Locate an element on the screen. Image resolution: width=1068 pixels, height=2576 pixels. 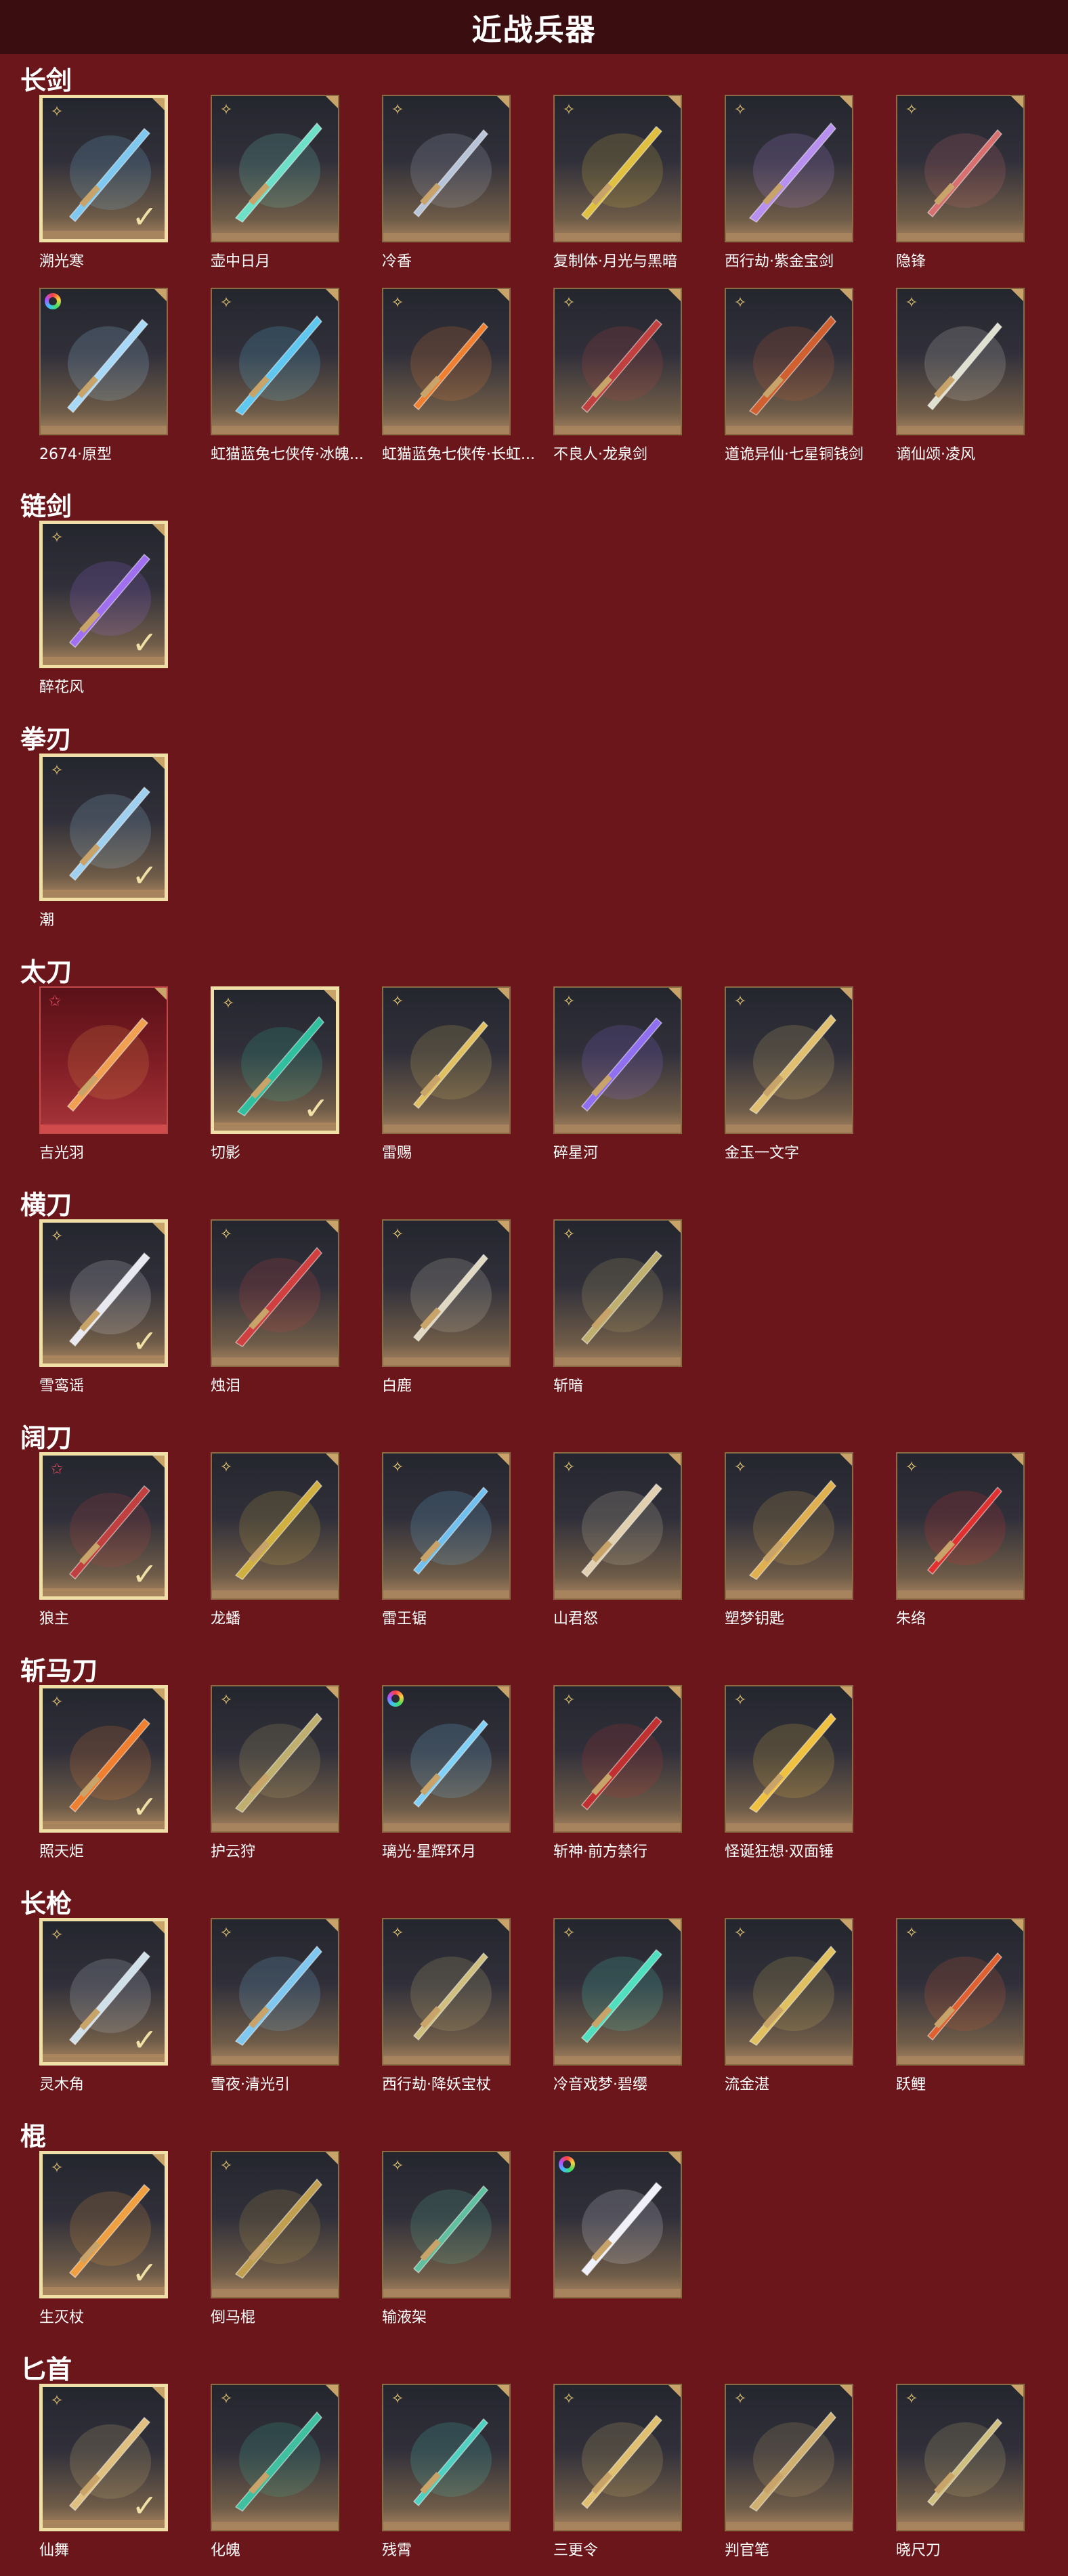
weapon-card: ✧ 残霄 is located at coordinates (447, 2471).